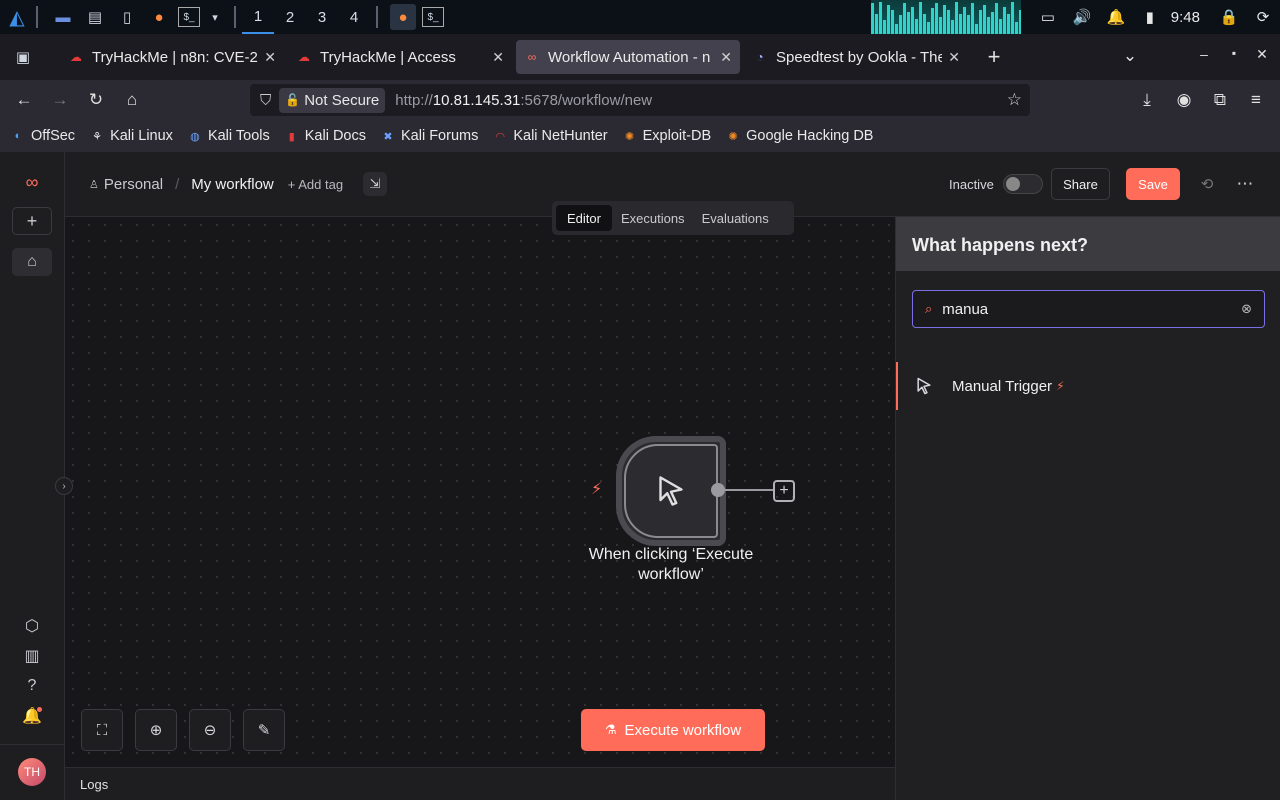 The image size is (1280, 800). I want to click on list-tabs-chevron-icon: ⌄, so click(1130, 56).